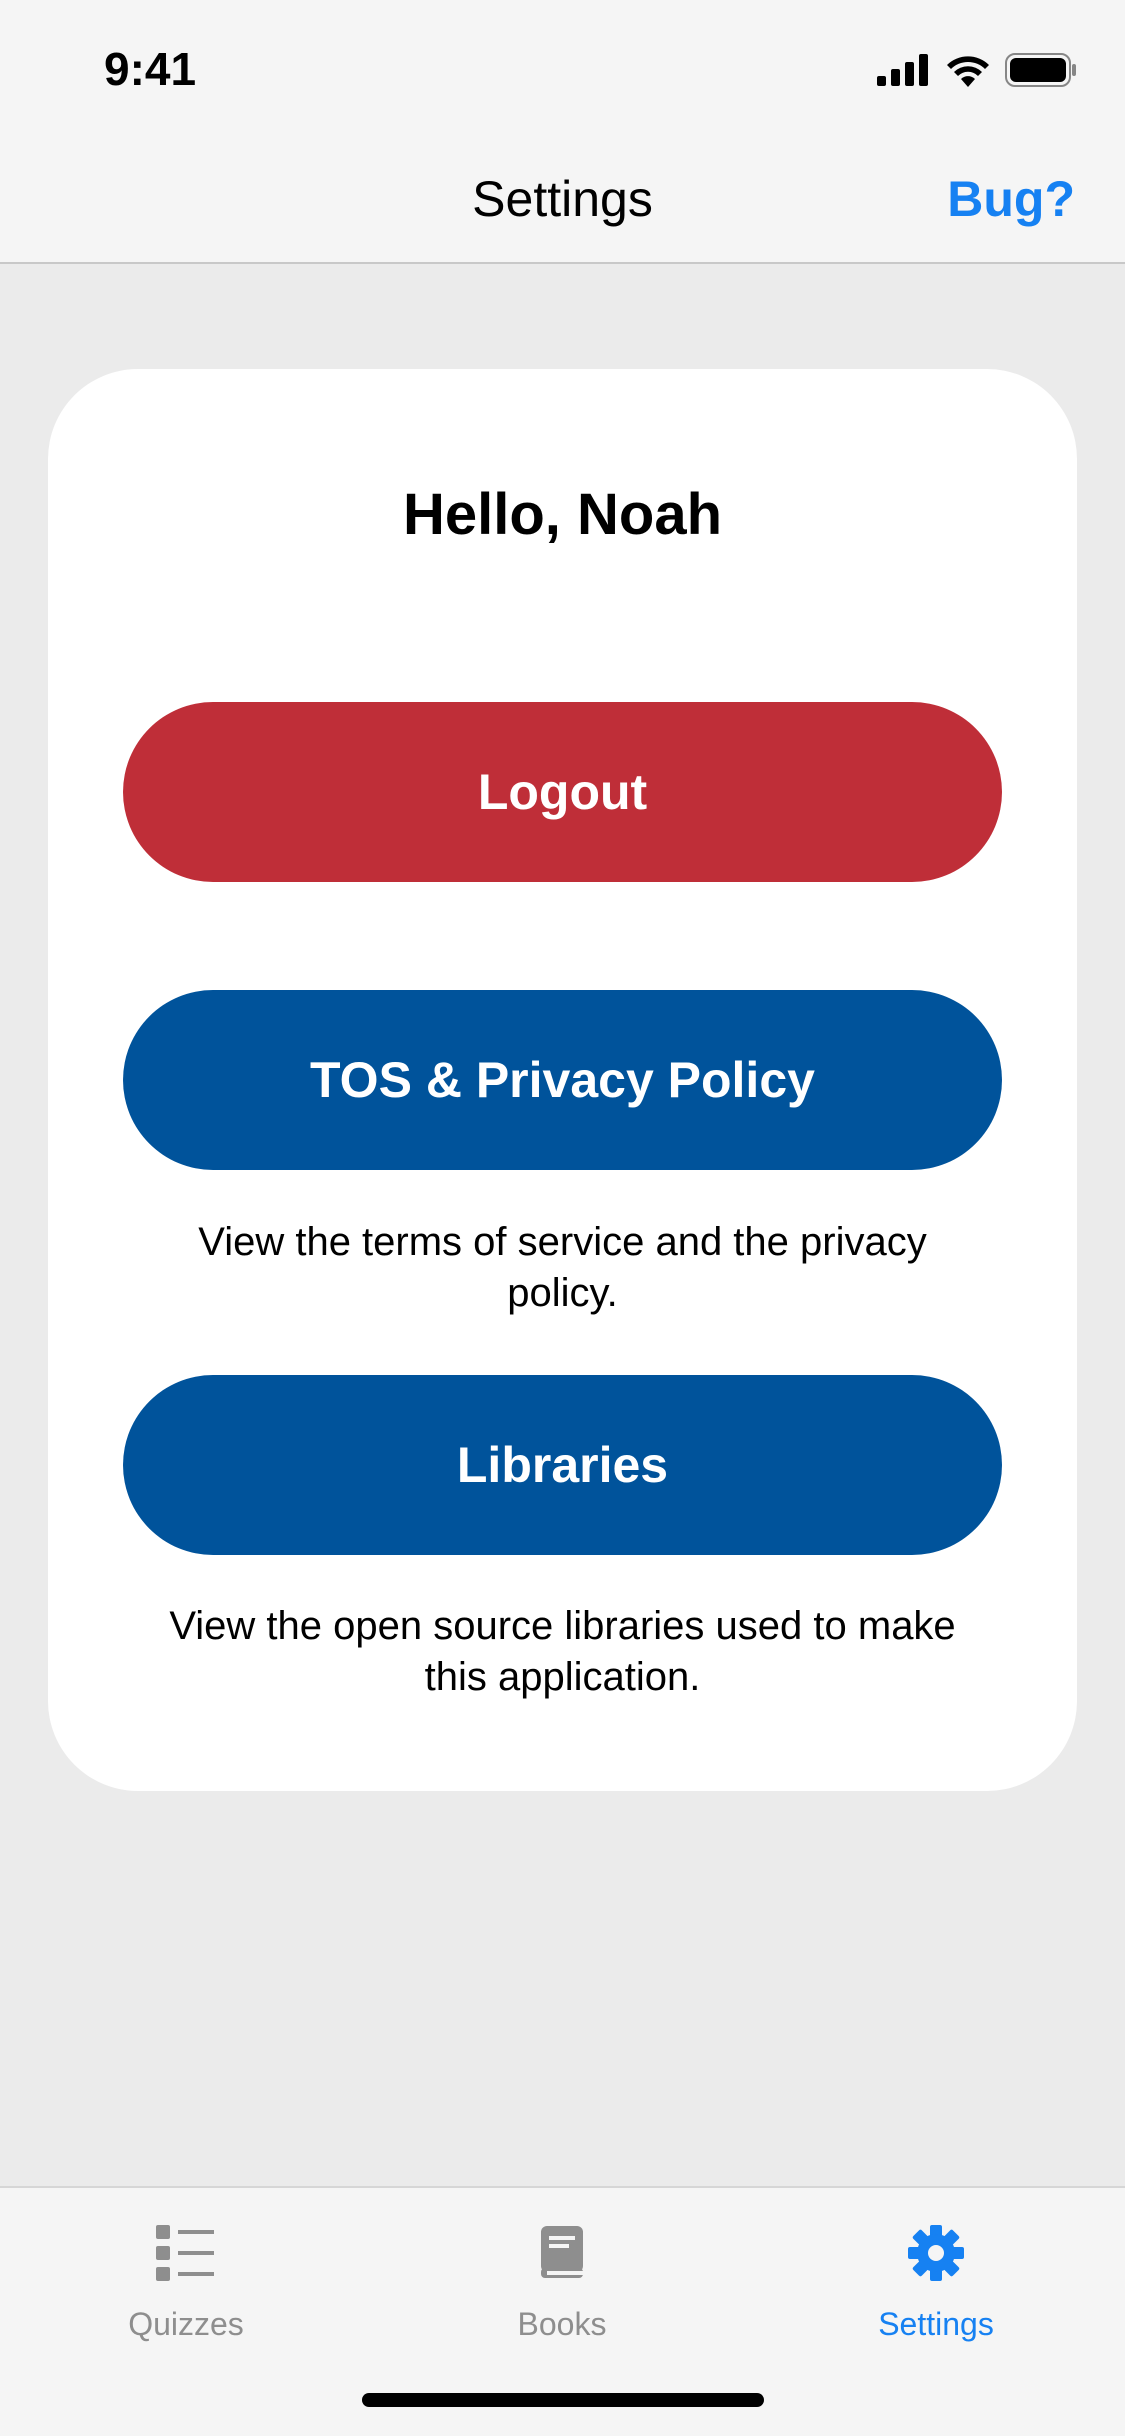 The image size is (1125, 2436). I want to click on status-bar: 9:41, so click(562, 66).